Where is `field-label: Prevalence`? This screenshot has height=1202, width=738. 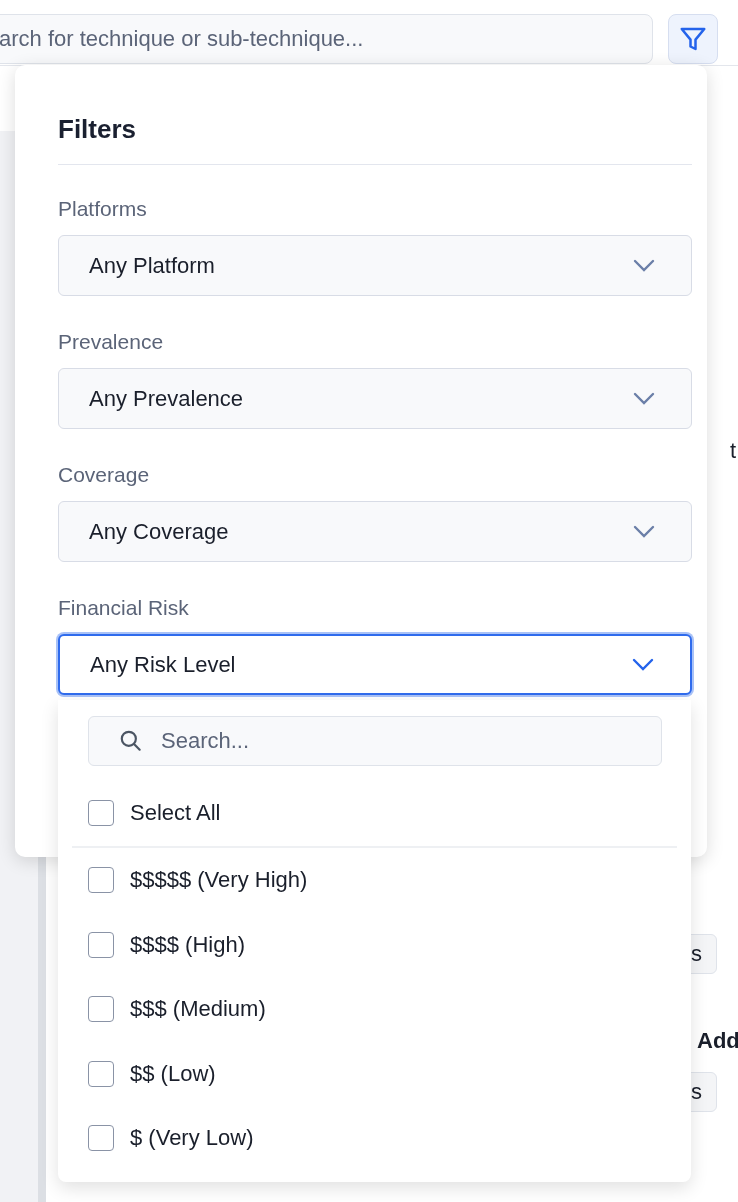 field-label: Prevalence is located at coordinates (111, 342).